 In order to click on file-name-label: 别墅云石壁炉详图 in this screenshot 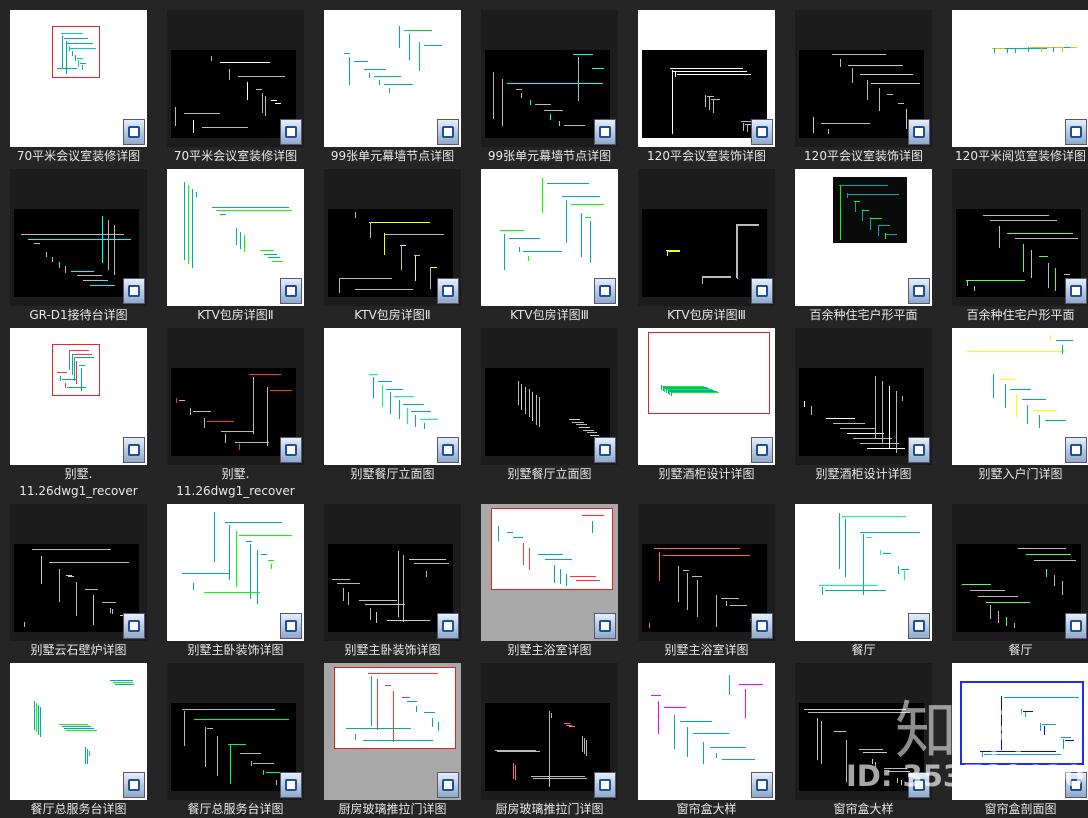, I will do `click(78, 650)`.